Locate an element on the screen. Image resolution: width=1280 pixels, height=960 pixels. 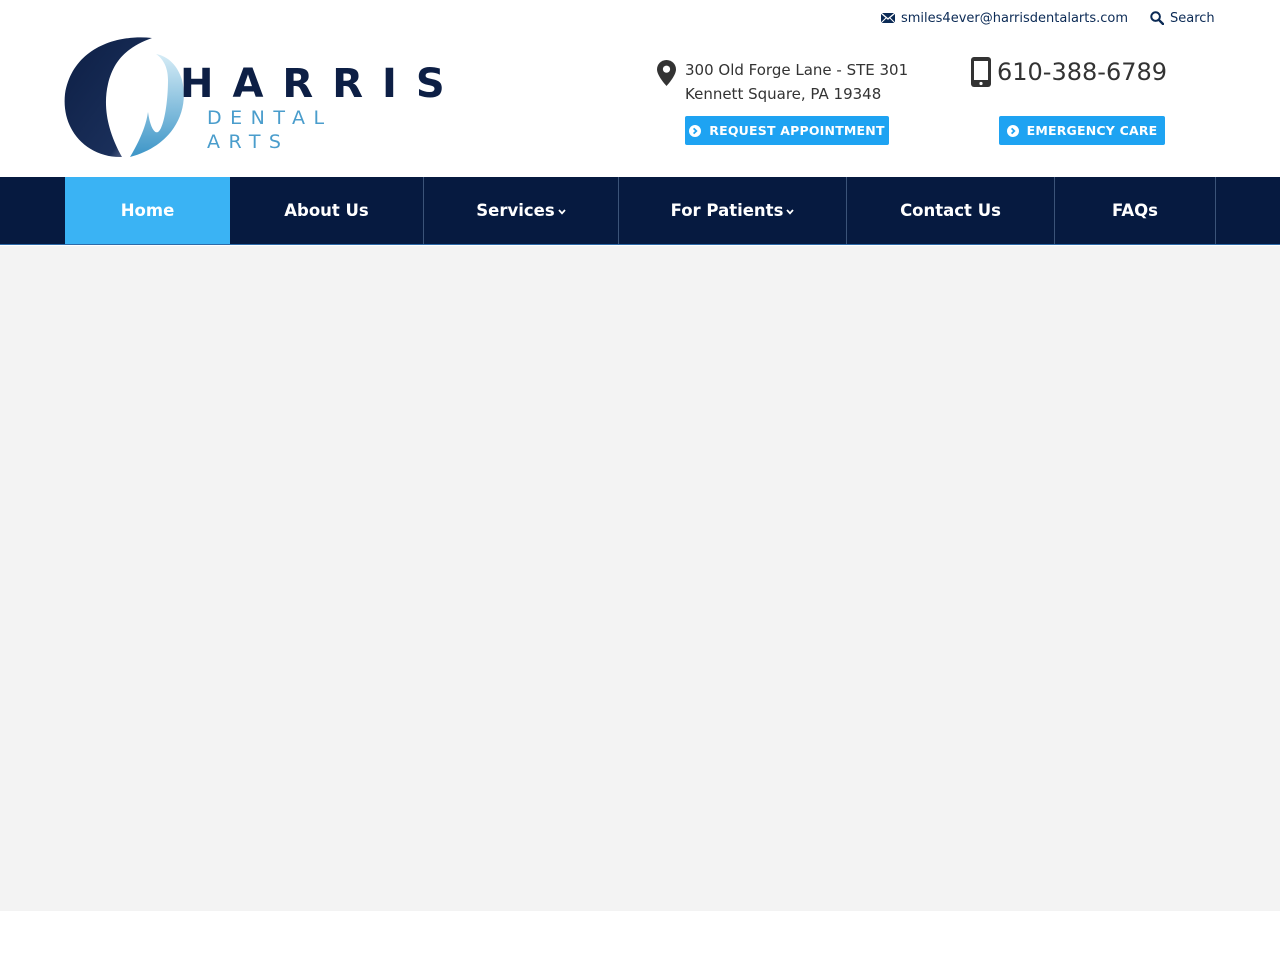
request-appointment-button: REQUEST APPOINTMENT is located at coordinates (787, 130).